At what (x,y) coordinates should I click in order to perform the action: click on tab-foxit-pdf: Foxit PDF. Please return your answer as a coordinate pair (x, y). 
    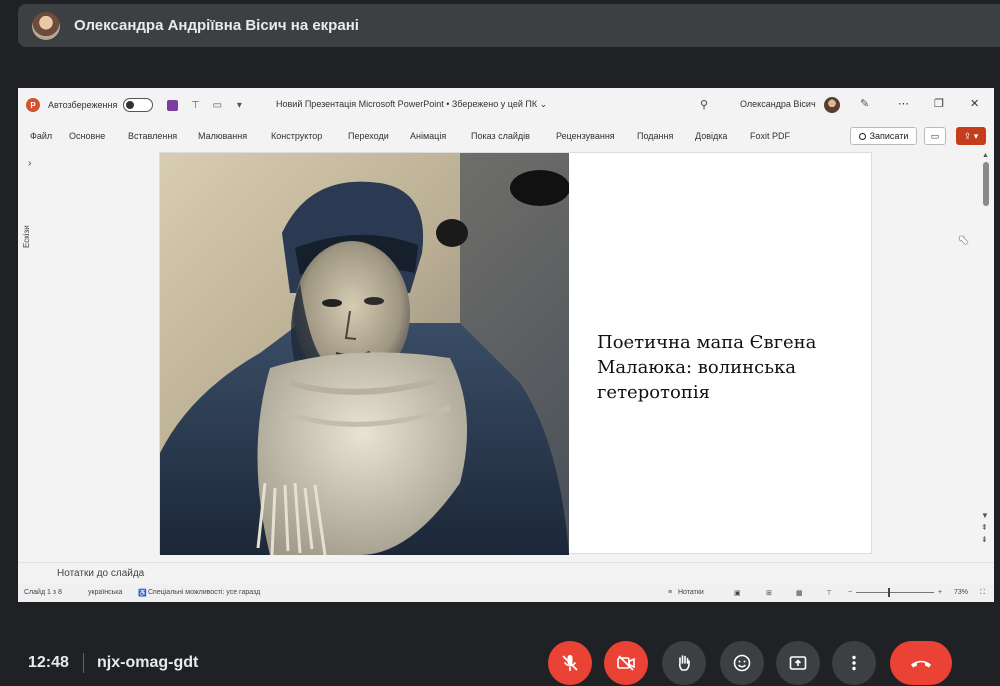
    Looking at the image, I should click on (770, 136).